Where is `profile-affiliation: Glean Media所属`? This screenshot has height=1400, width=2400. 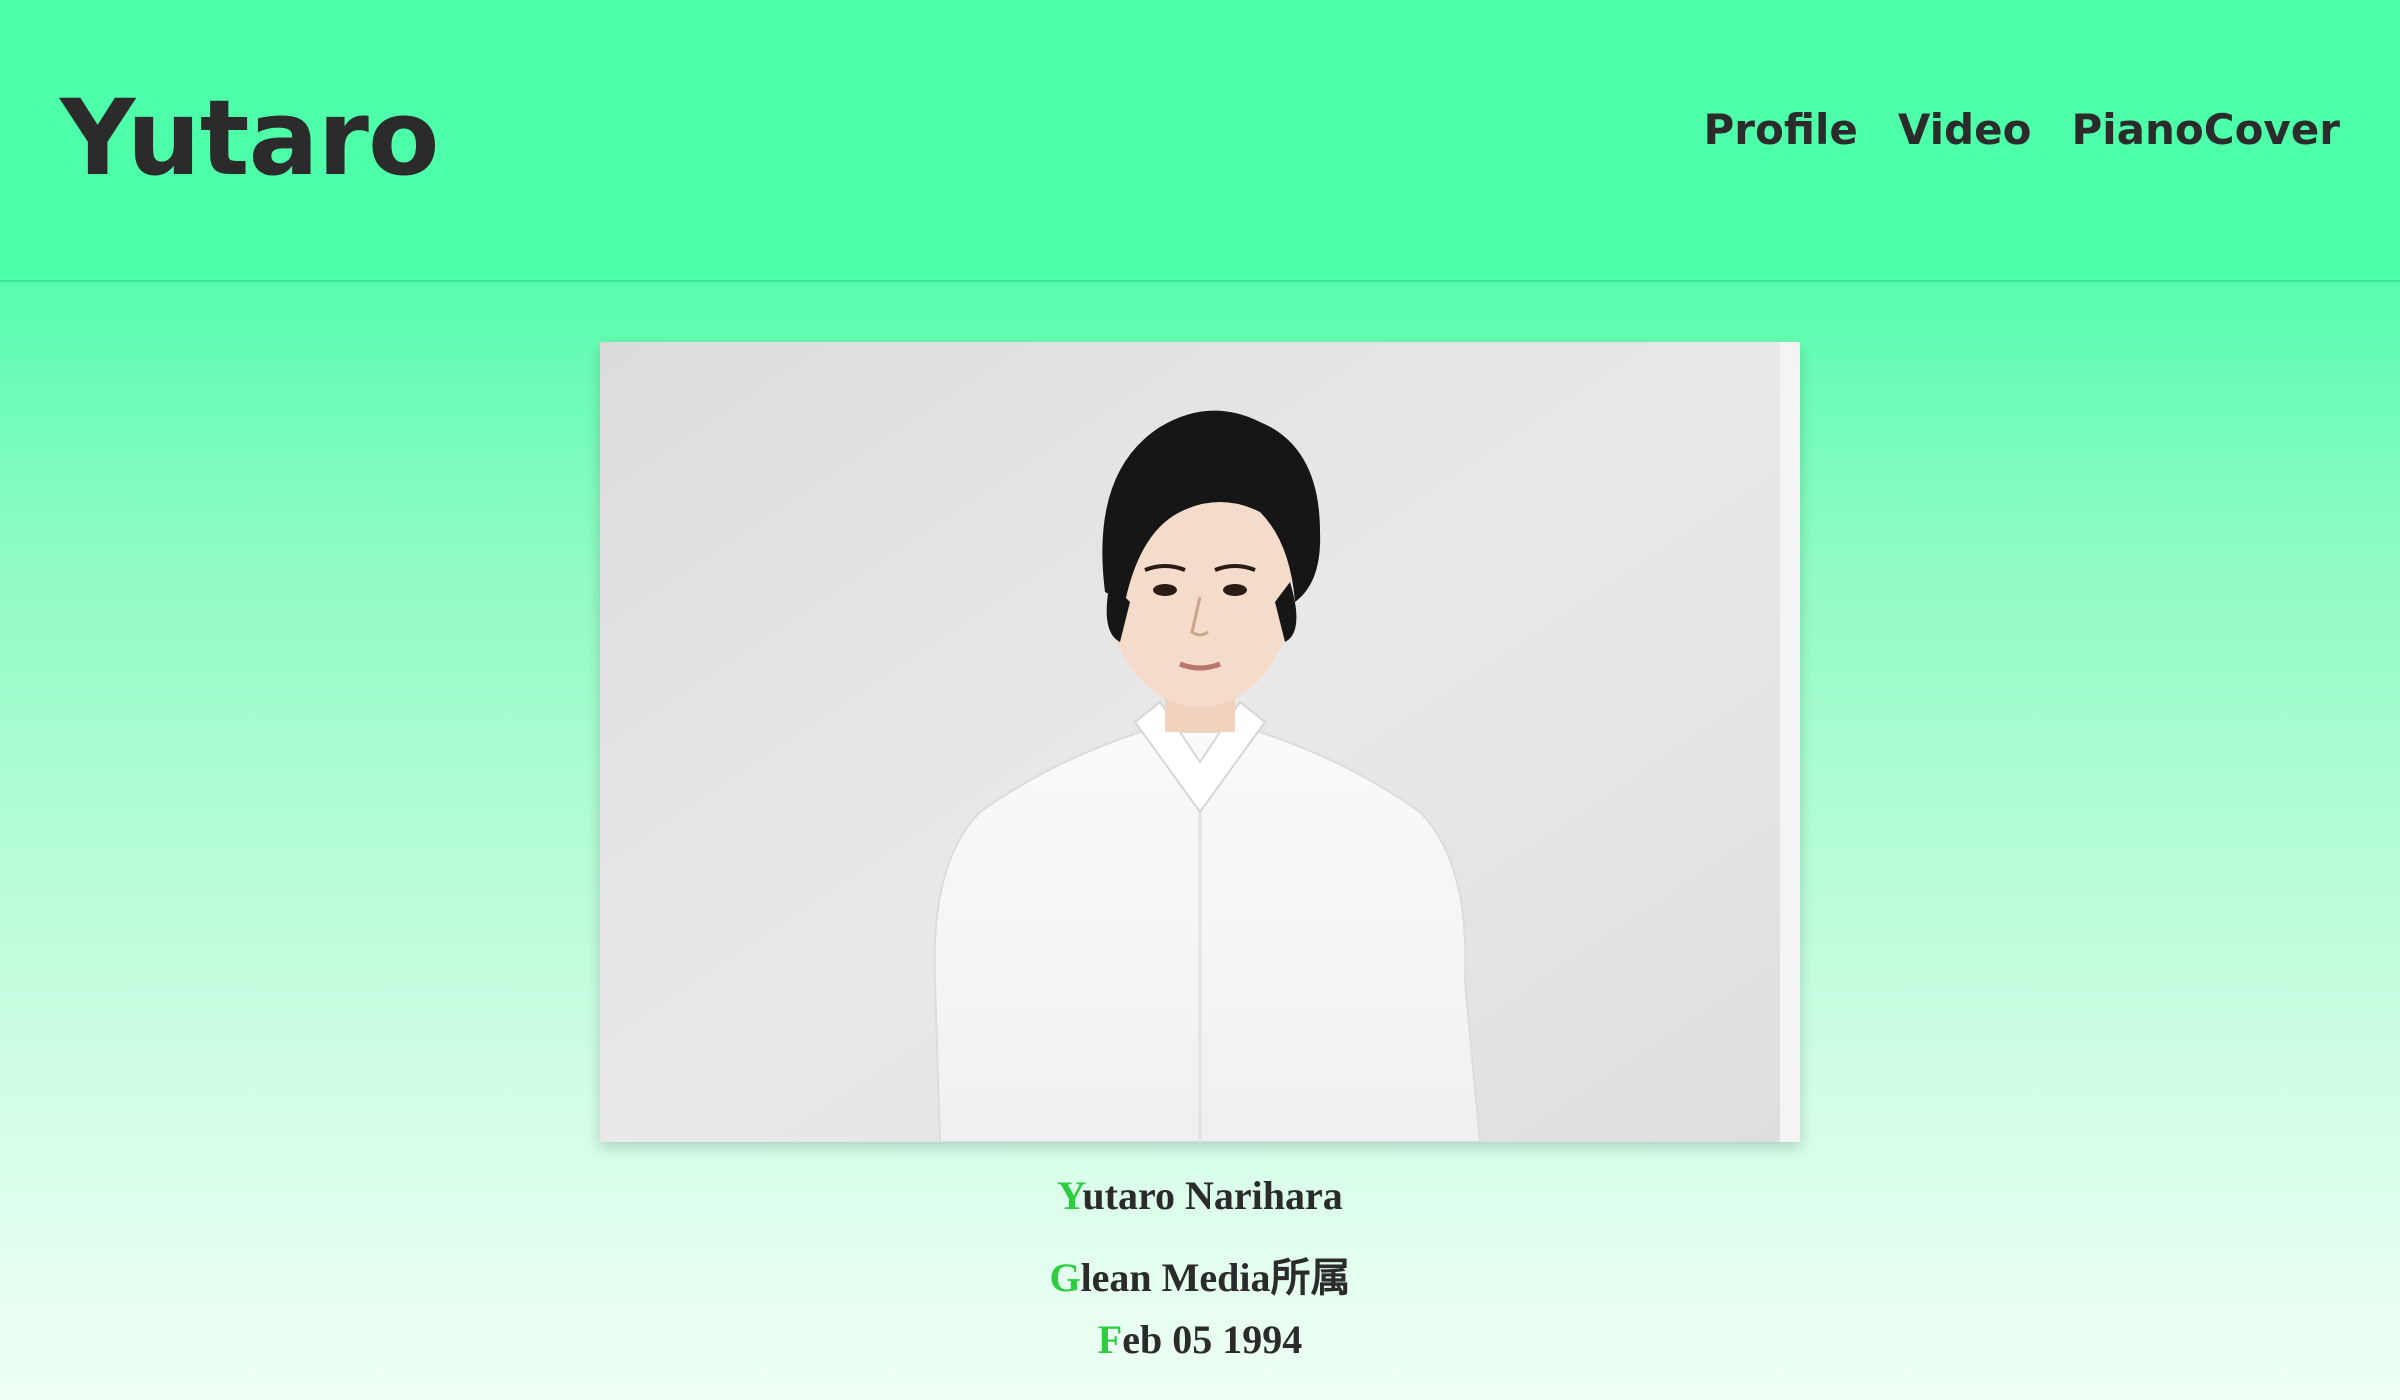
profile-affiliation: Glean Media所属 is located at coordinates (1200, 1274).